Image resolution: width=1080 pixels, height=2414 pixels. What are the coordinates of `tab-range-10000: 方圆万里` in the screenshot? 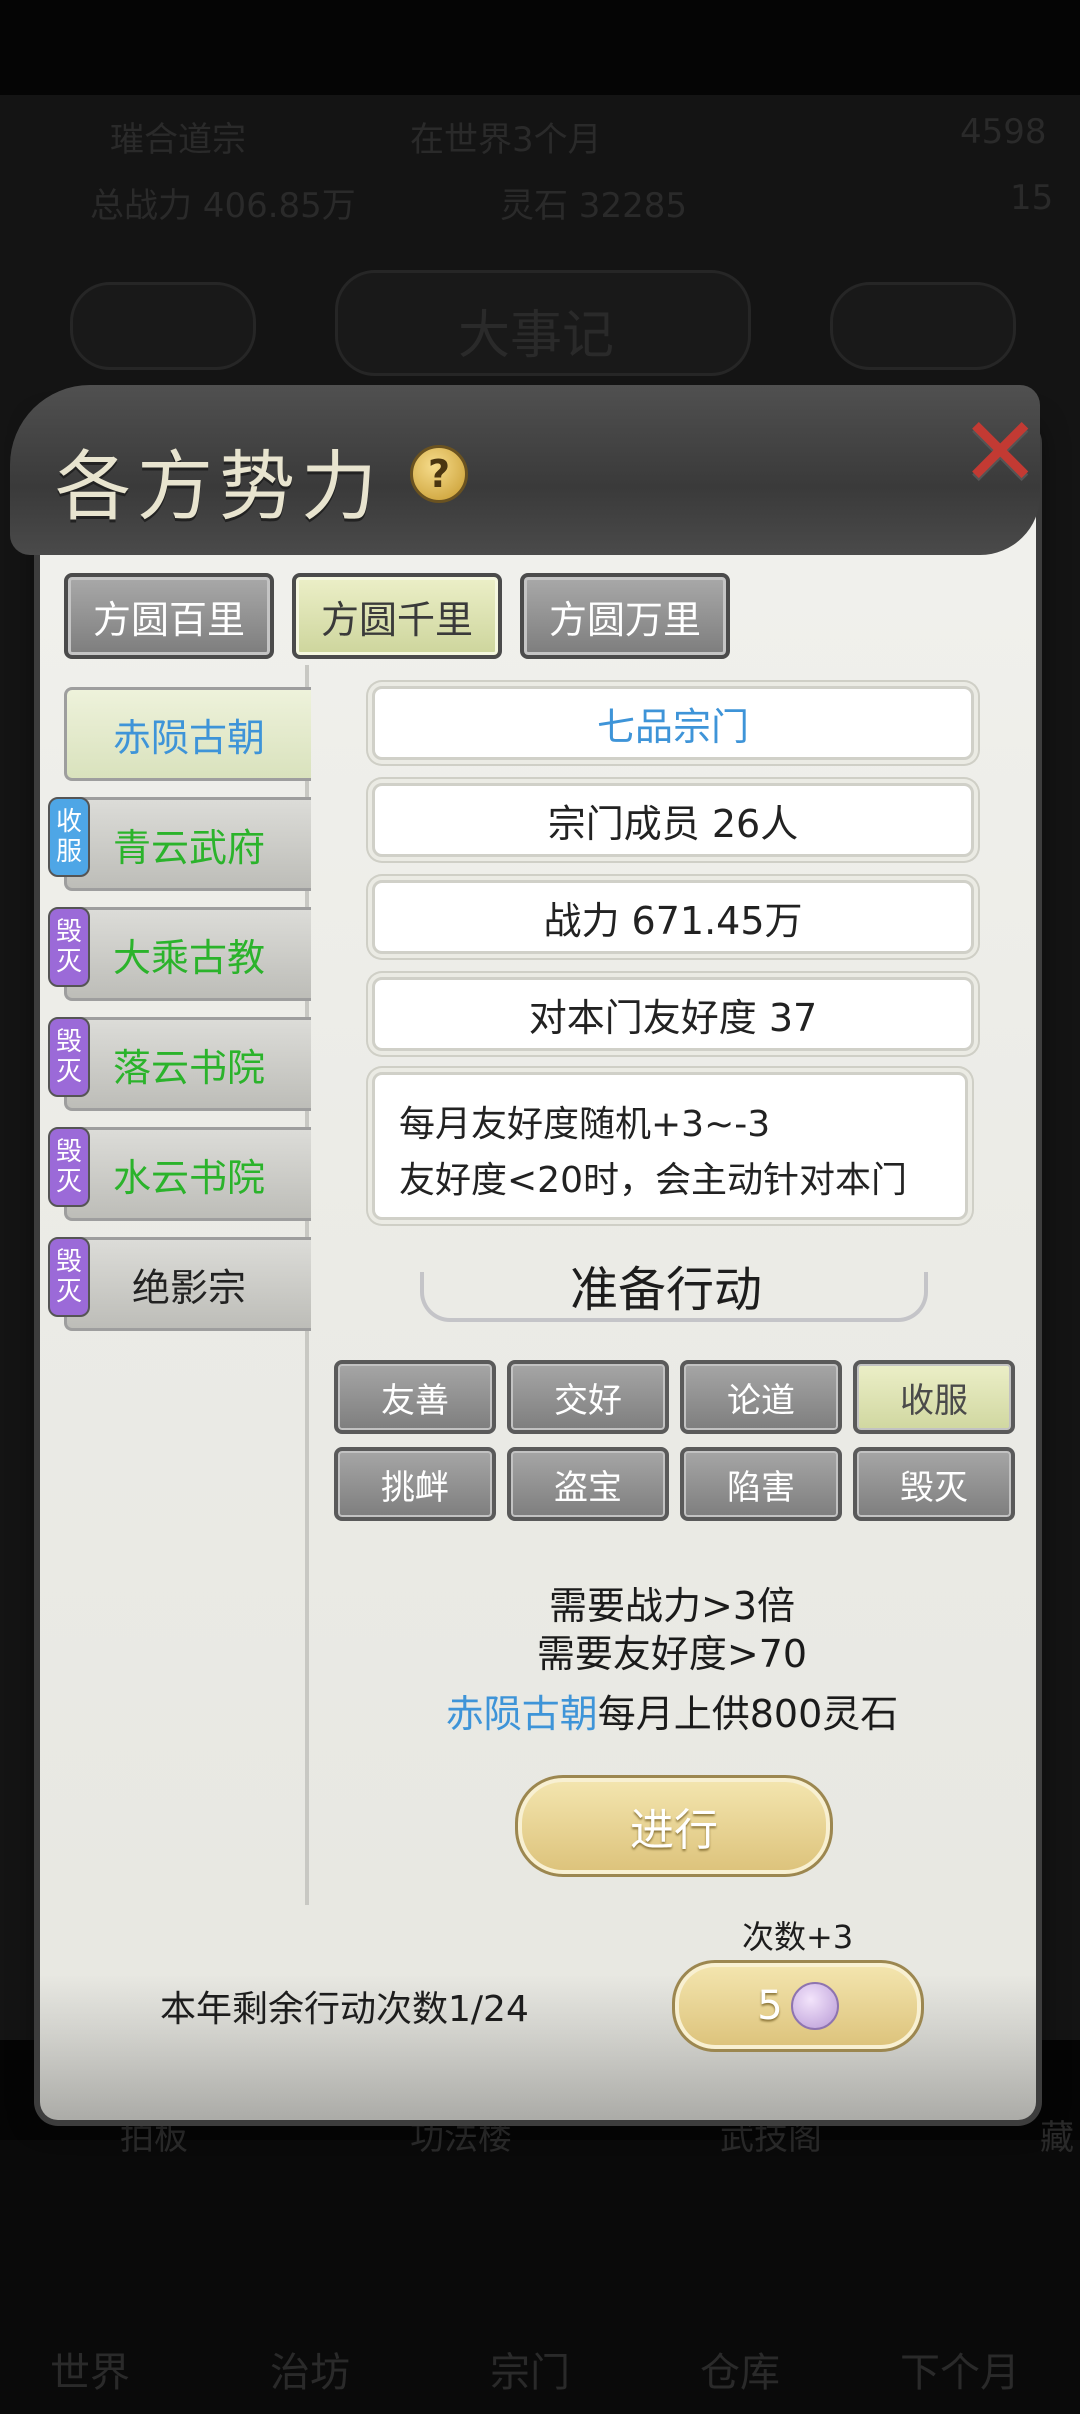 It's located at (625, 616).